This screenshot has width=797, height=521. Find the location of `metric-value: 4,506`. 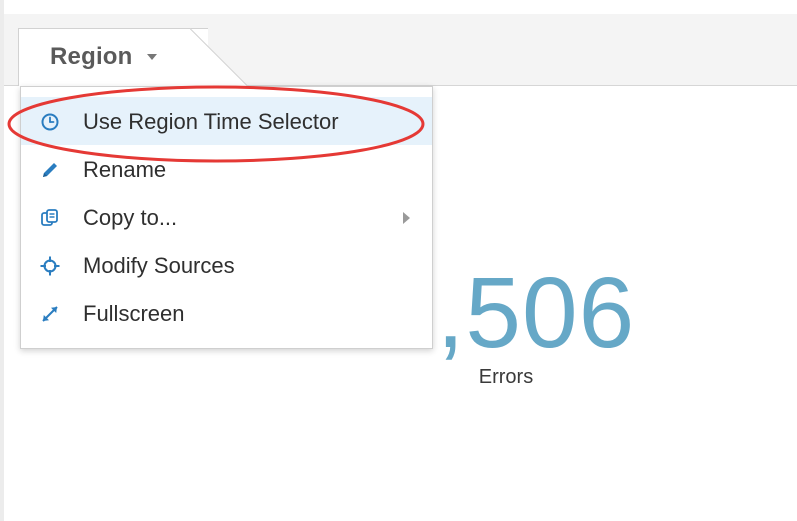

metric-value: 4,506 is located at coordinates (508, 313).